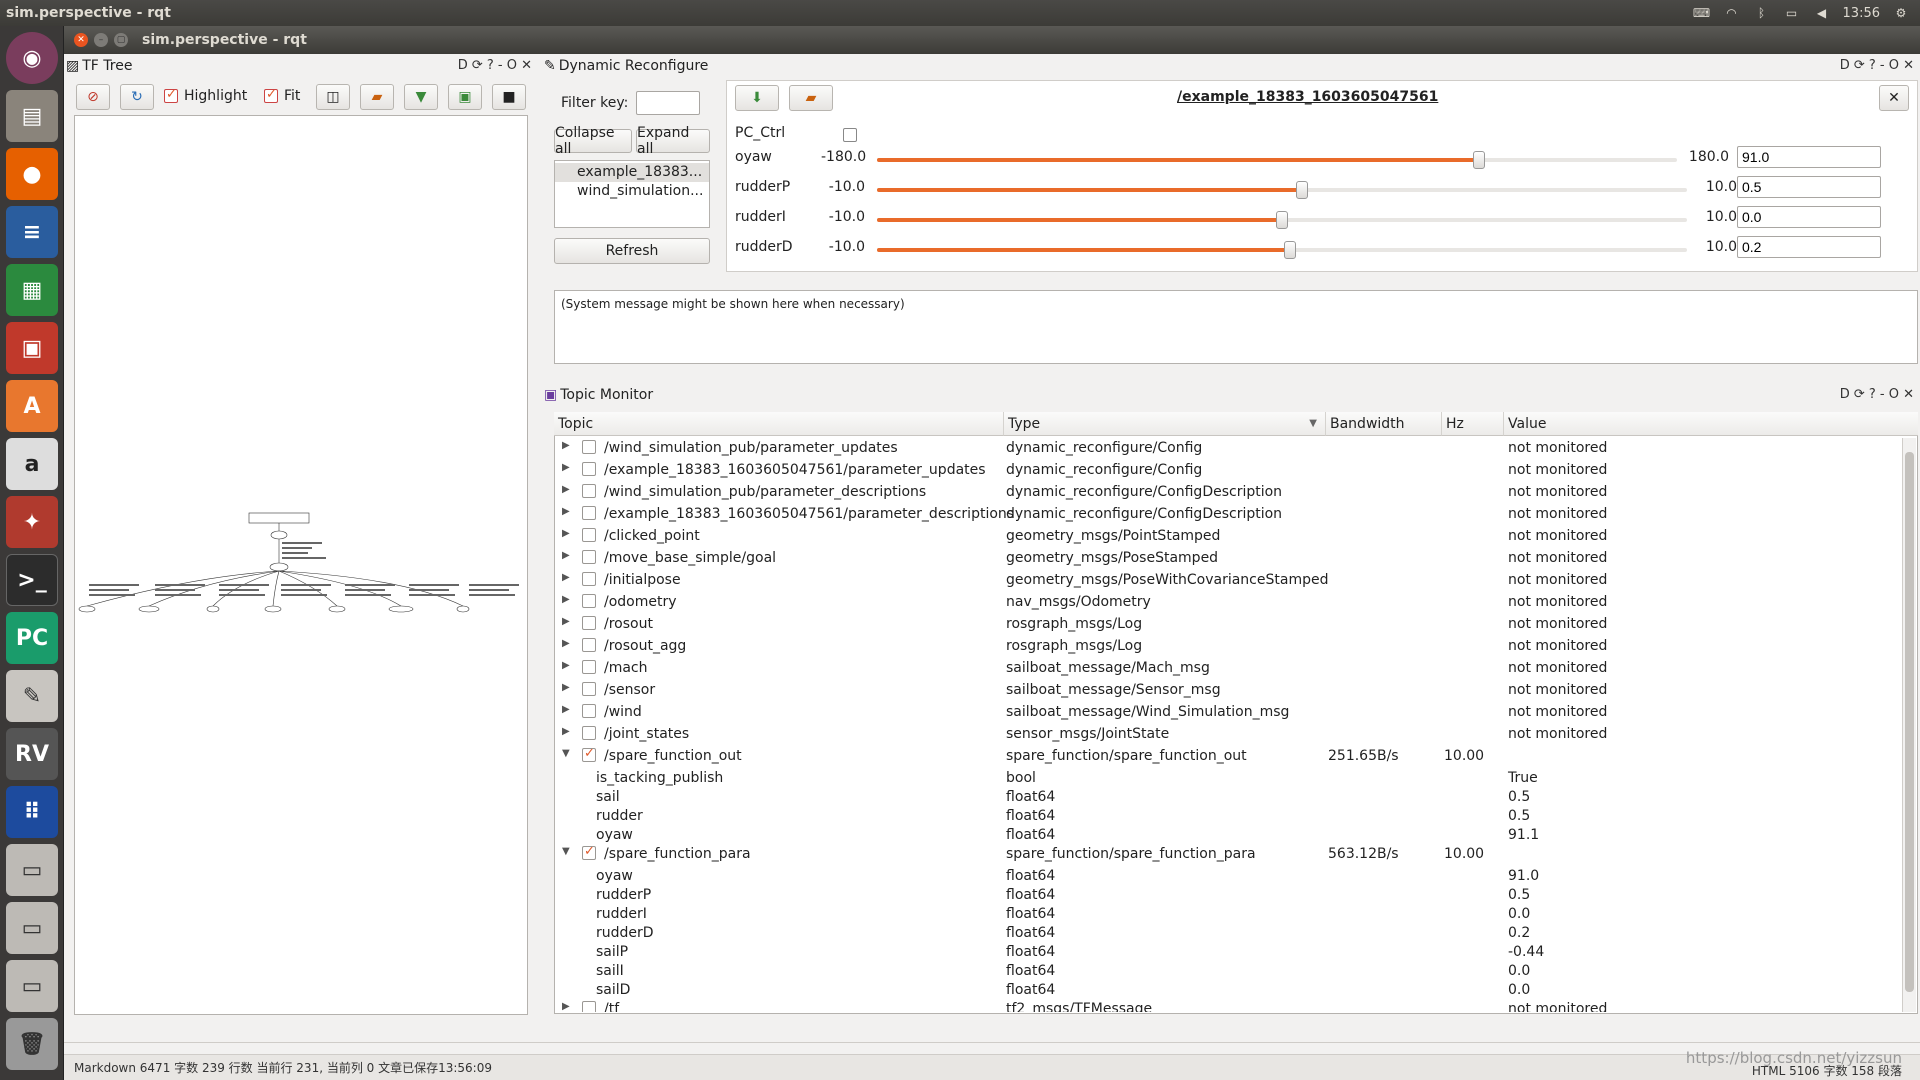  What do you see at coordinates (32, 812) in the screenshot?
I see `apps-icon: ⠿` at bounding box center [32, 812].